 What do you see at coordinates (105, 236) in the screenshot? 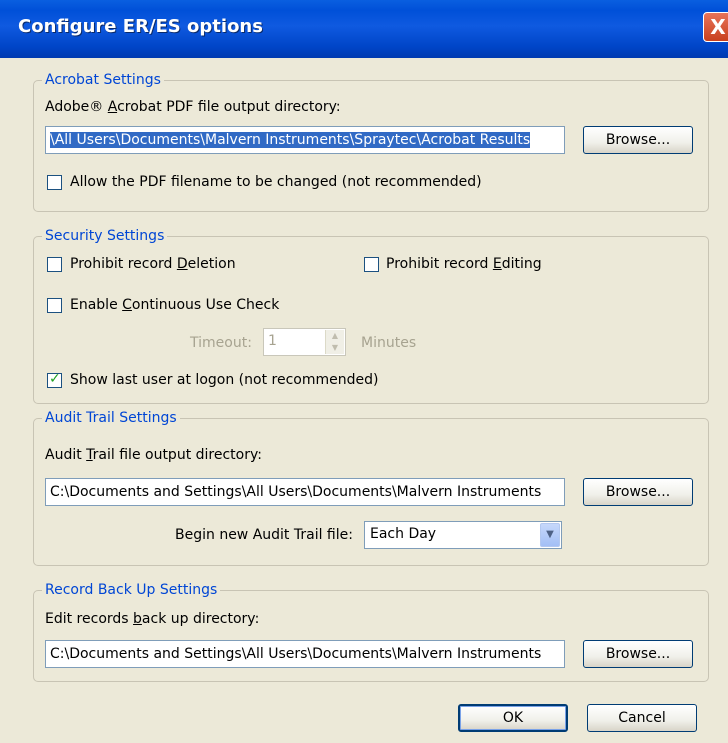
I see `security-settings-legend: Security Settings` at bounding box center [105, 236].